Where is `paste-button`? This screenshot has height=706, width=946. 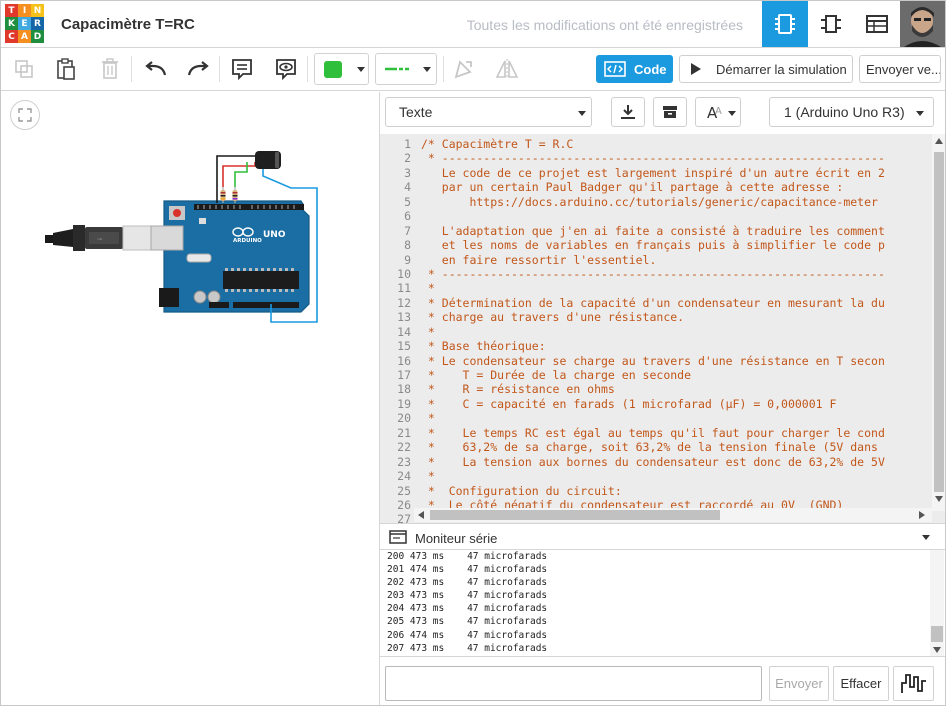 paste-button is located at coordinates (66, 69).